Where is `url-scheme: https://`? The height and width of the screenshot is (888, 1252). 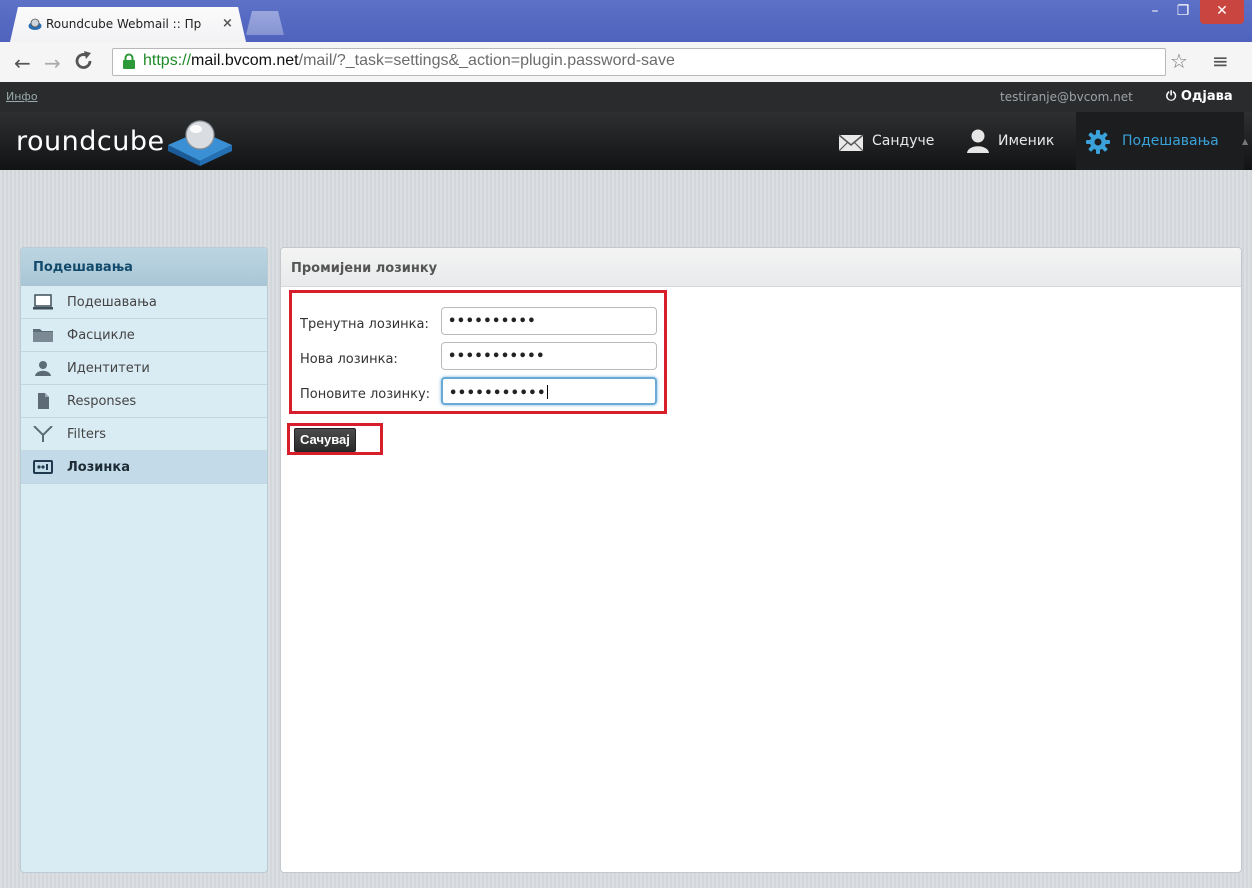 url-scheme: https:// is located at coordinates (167, 60).